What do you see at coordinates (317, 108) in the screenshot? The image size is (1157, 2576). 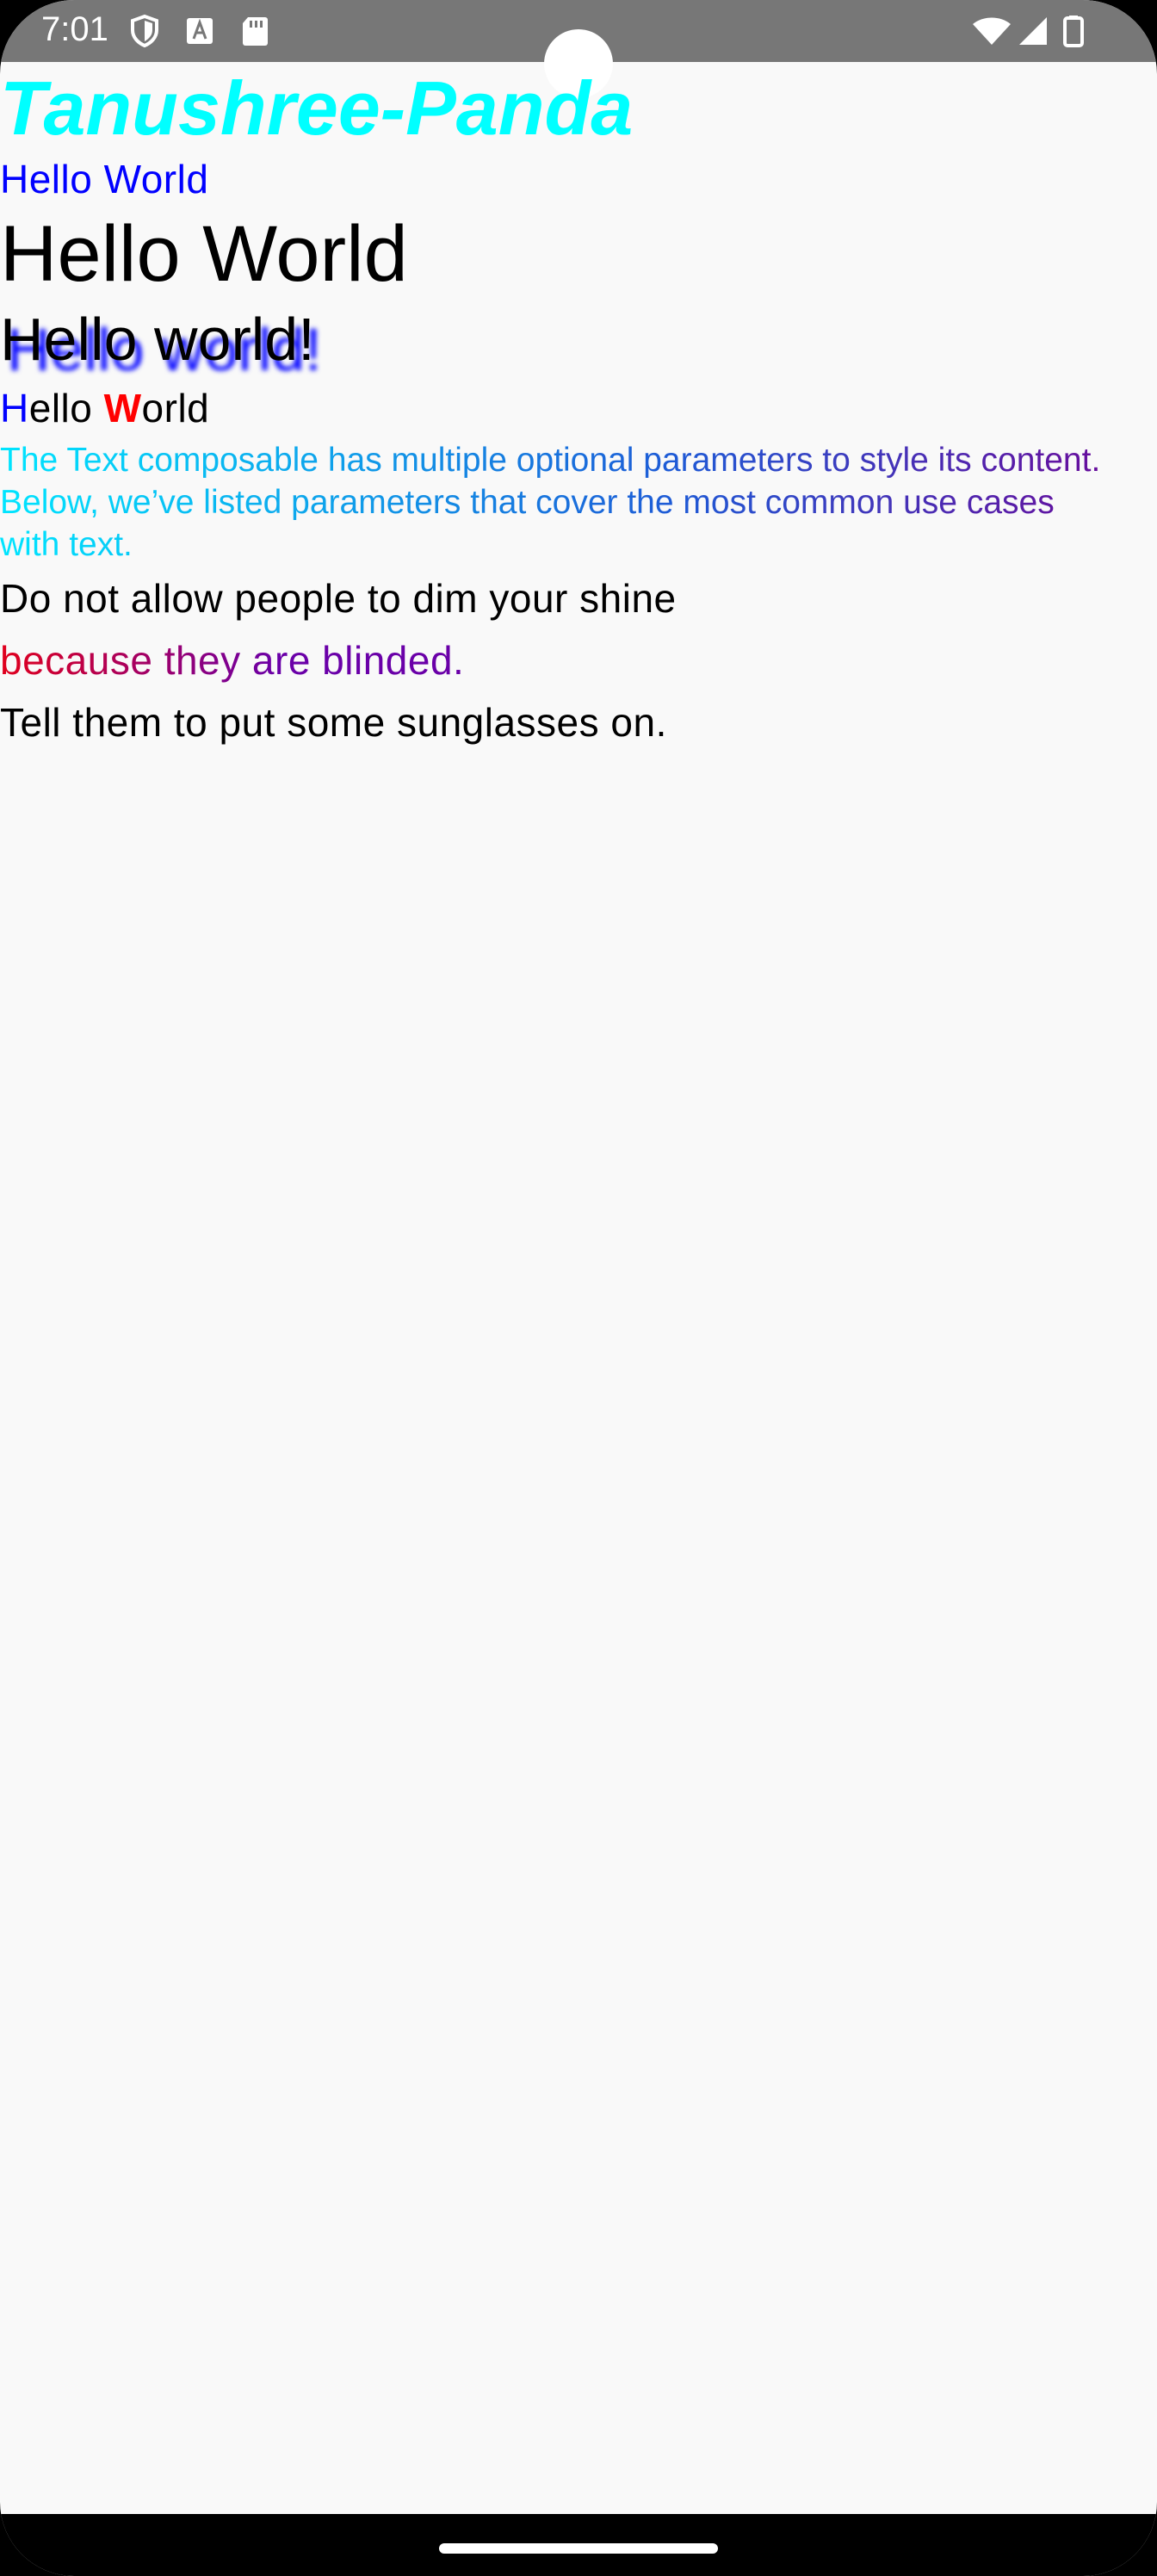 I see `brand-title: Tanushree-Panda` at bounding box center [317, 108].